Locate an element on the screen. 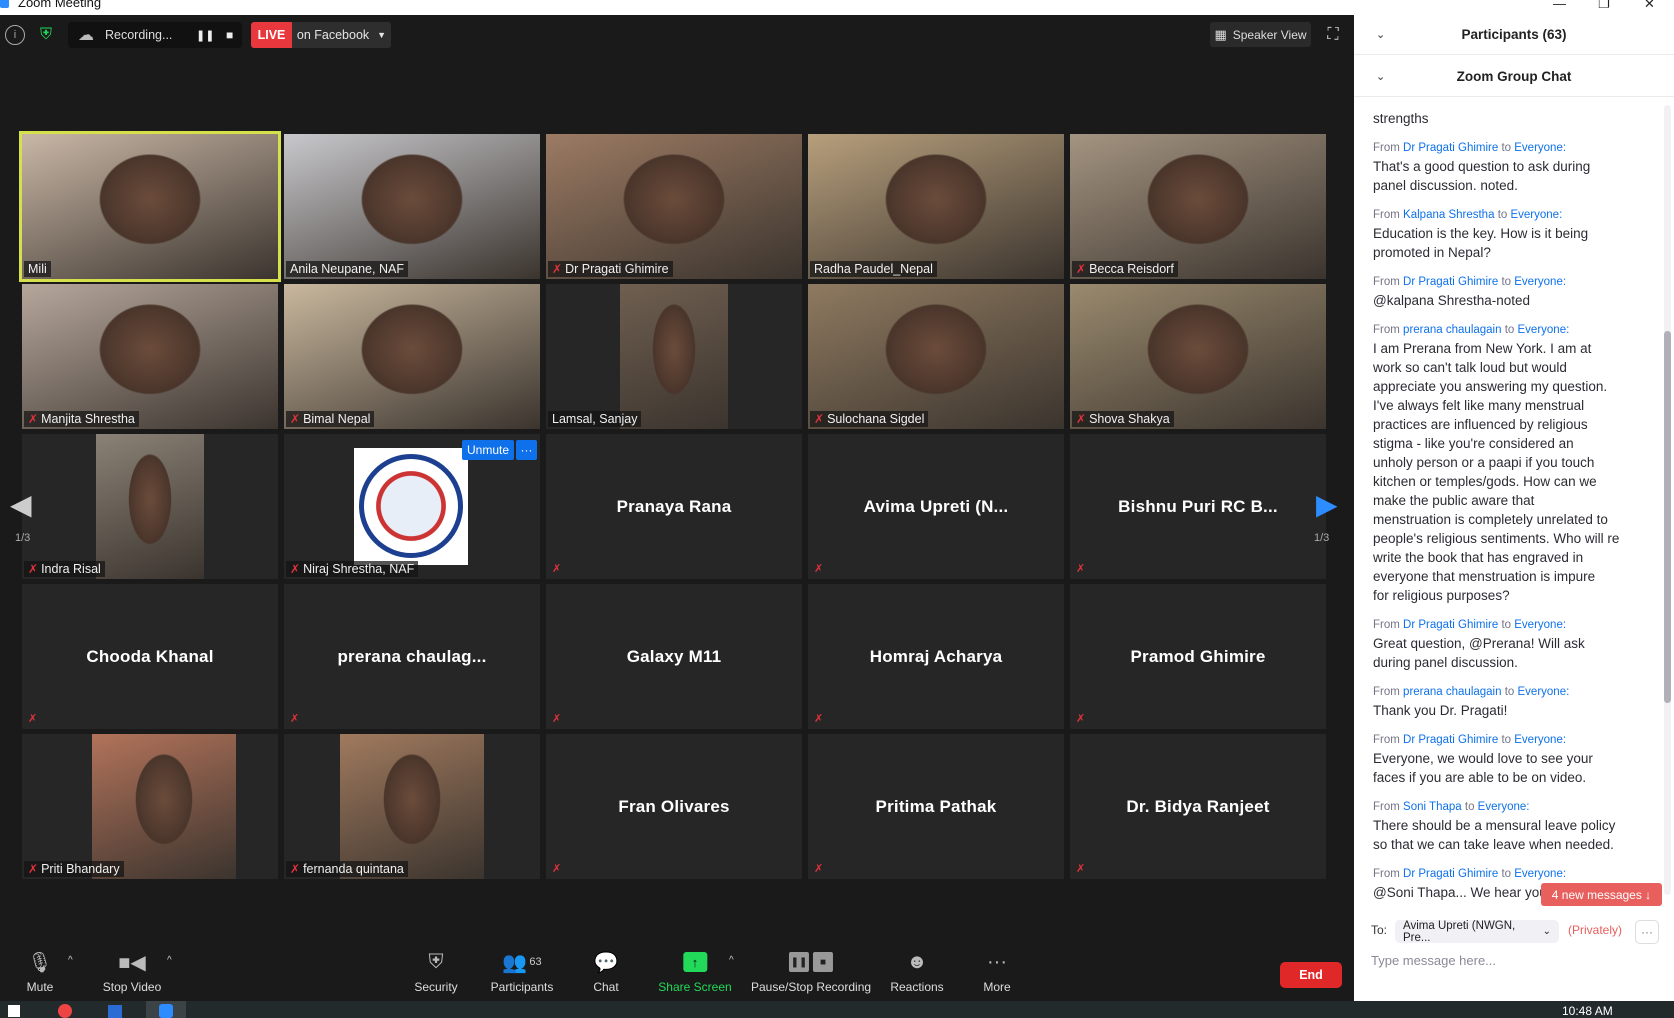 This screenshot has width=1674, height=1018. participant-tile: ✗ Priti Bhandary is located at coordinates (150, 806).